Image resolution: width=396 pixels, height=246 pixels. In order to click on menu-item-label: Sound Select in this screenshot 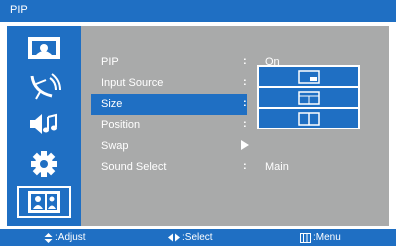, I will do `click(134, 167)`.